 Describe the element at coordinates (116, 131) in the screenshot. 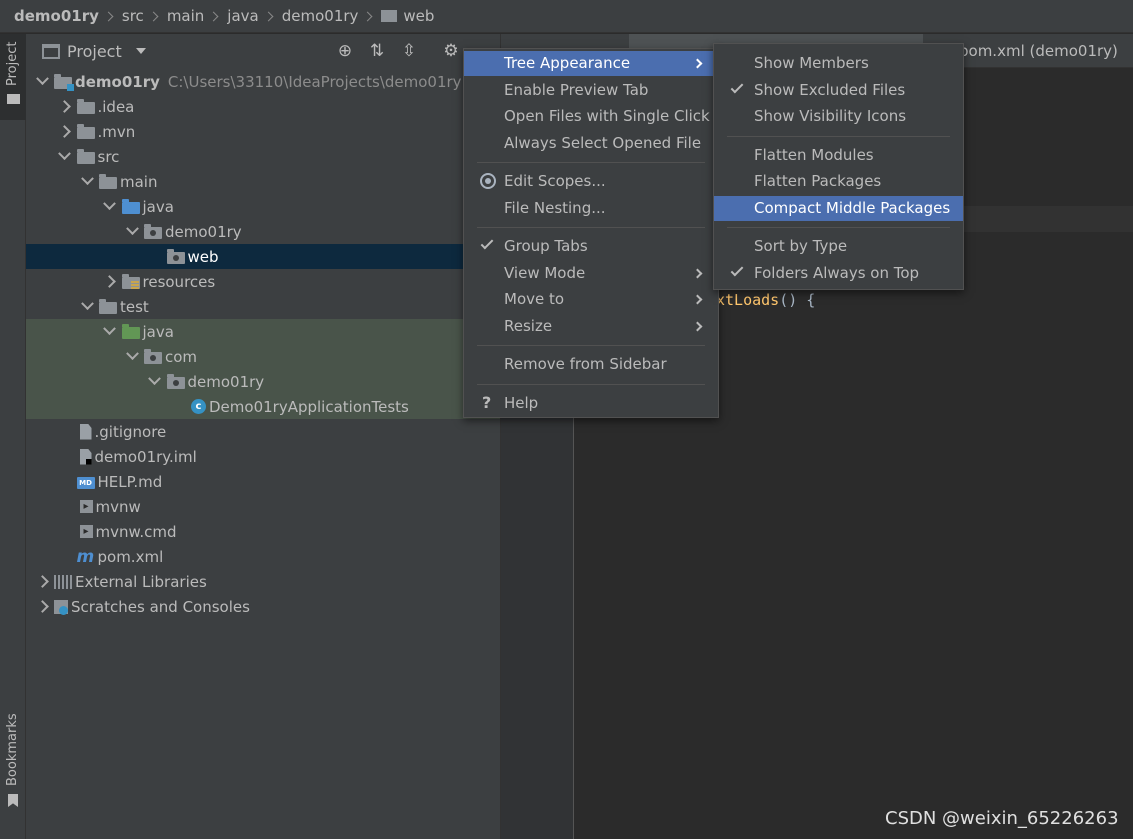

I see `tree-item-label: .mvn` at that location.